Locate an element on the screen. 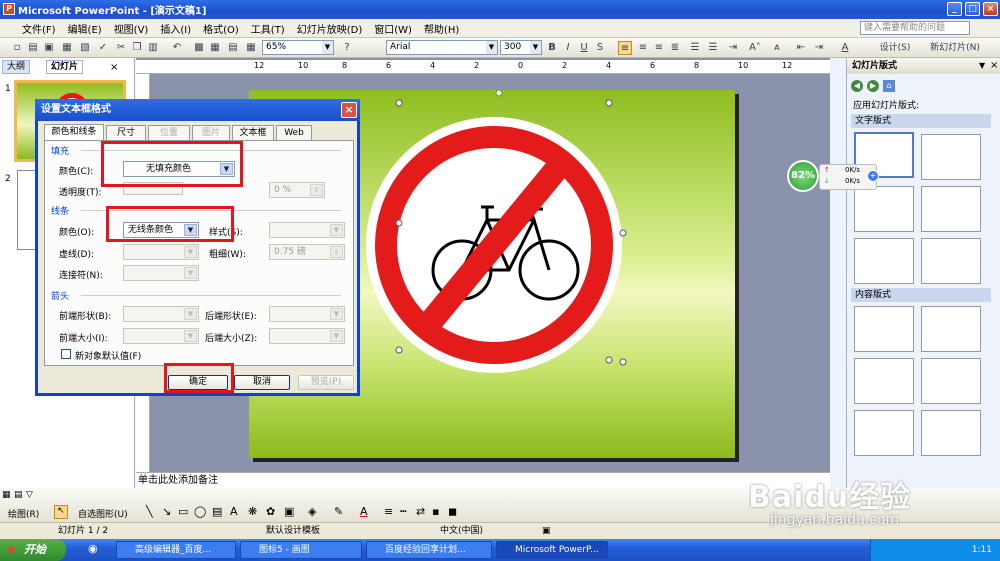  rectangle-icon: ▭ is located at coordinates (183, 511).